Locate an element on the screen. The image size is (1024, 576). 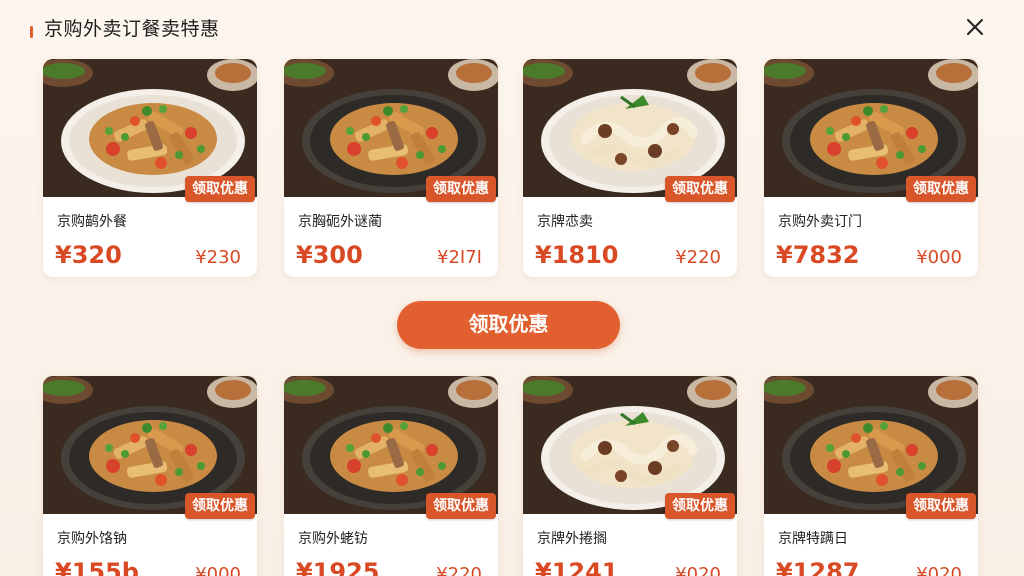
current-price: ¥300 is located at coordinates (329, 255).